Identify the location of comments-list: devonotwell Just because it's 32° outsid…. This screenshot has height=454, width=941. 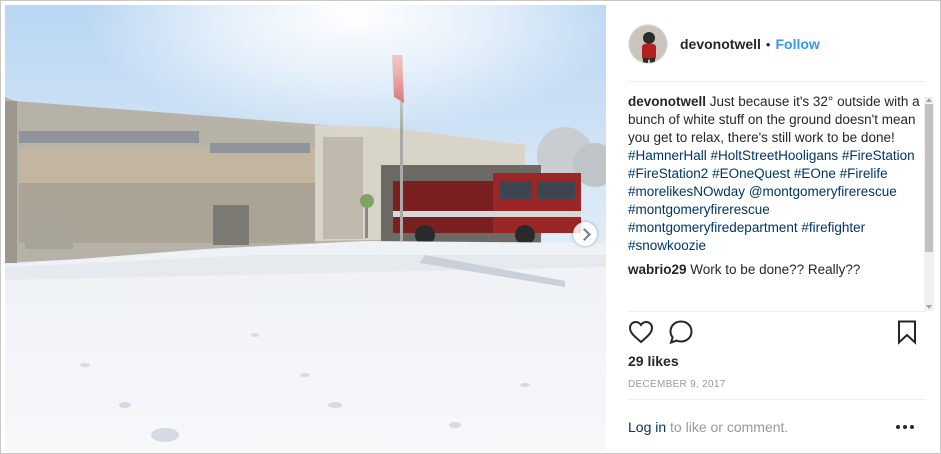
(774, 202).